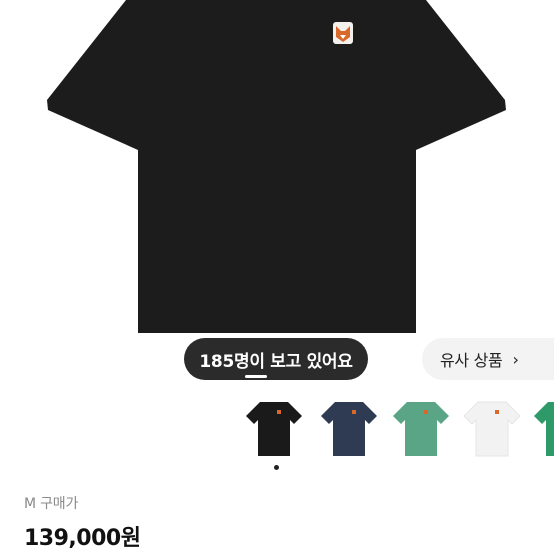  I want to click on viewers-text: 185명이 보고 있어요, so click(276, 361).